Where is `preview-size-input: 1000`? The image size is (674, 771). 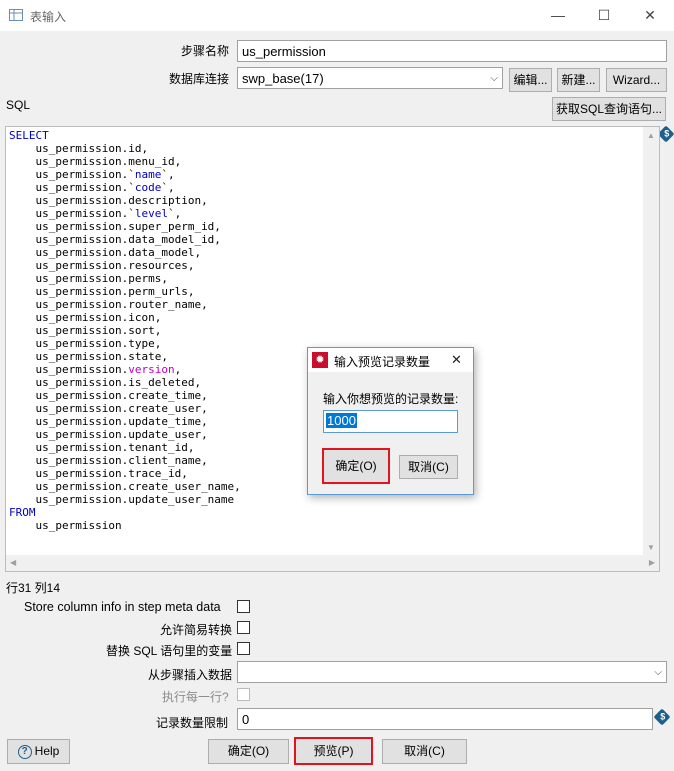 preview-size-input: 1000 is located at coordinates (390, 421).